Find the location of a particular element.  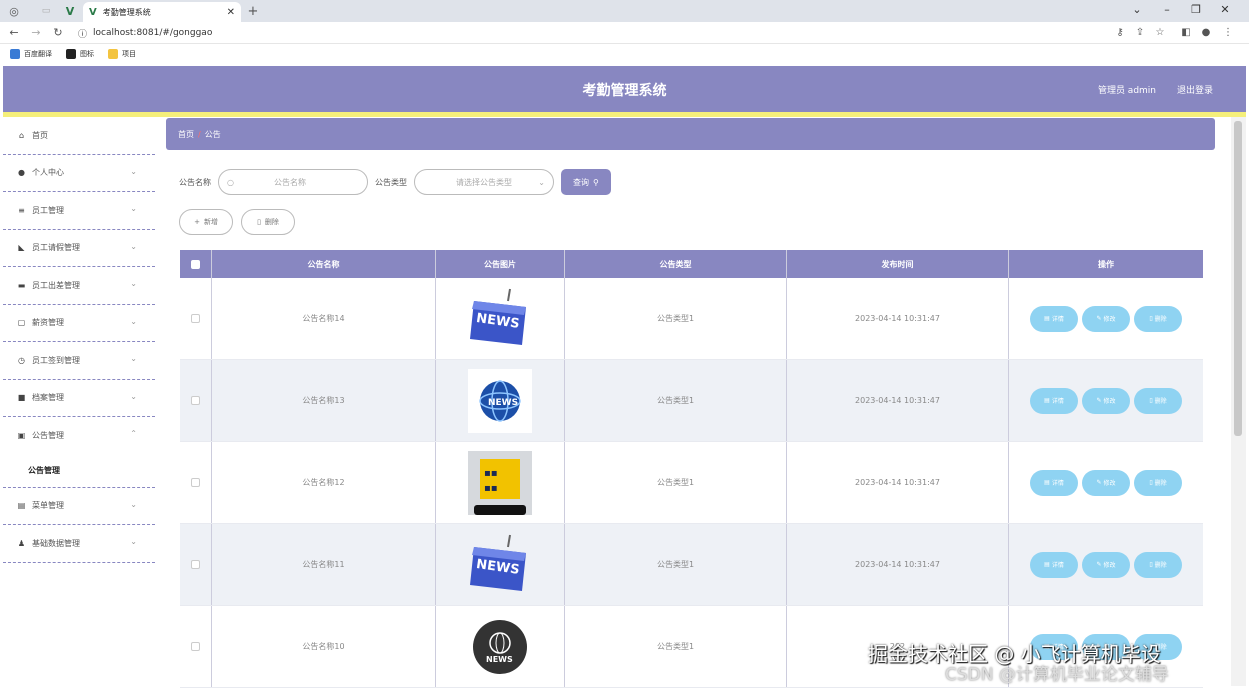

sidebar-item-home: ⌂ 首页 is located at coordinates (79, 136).